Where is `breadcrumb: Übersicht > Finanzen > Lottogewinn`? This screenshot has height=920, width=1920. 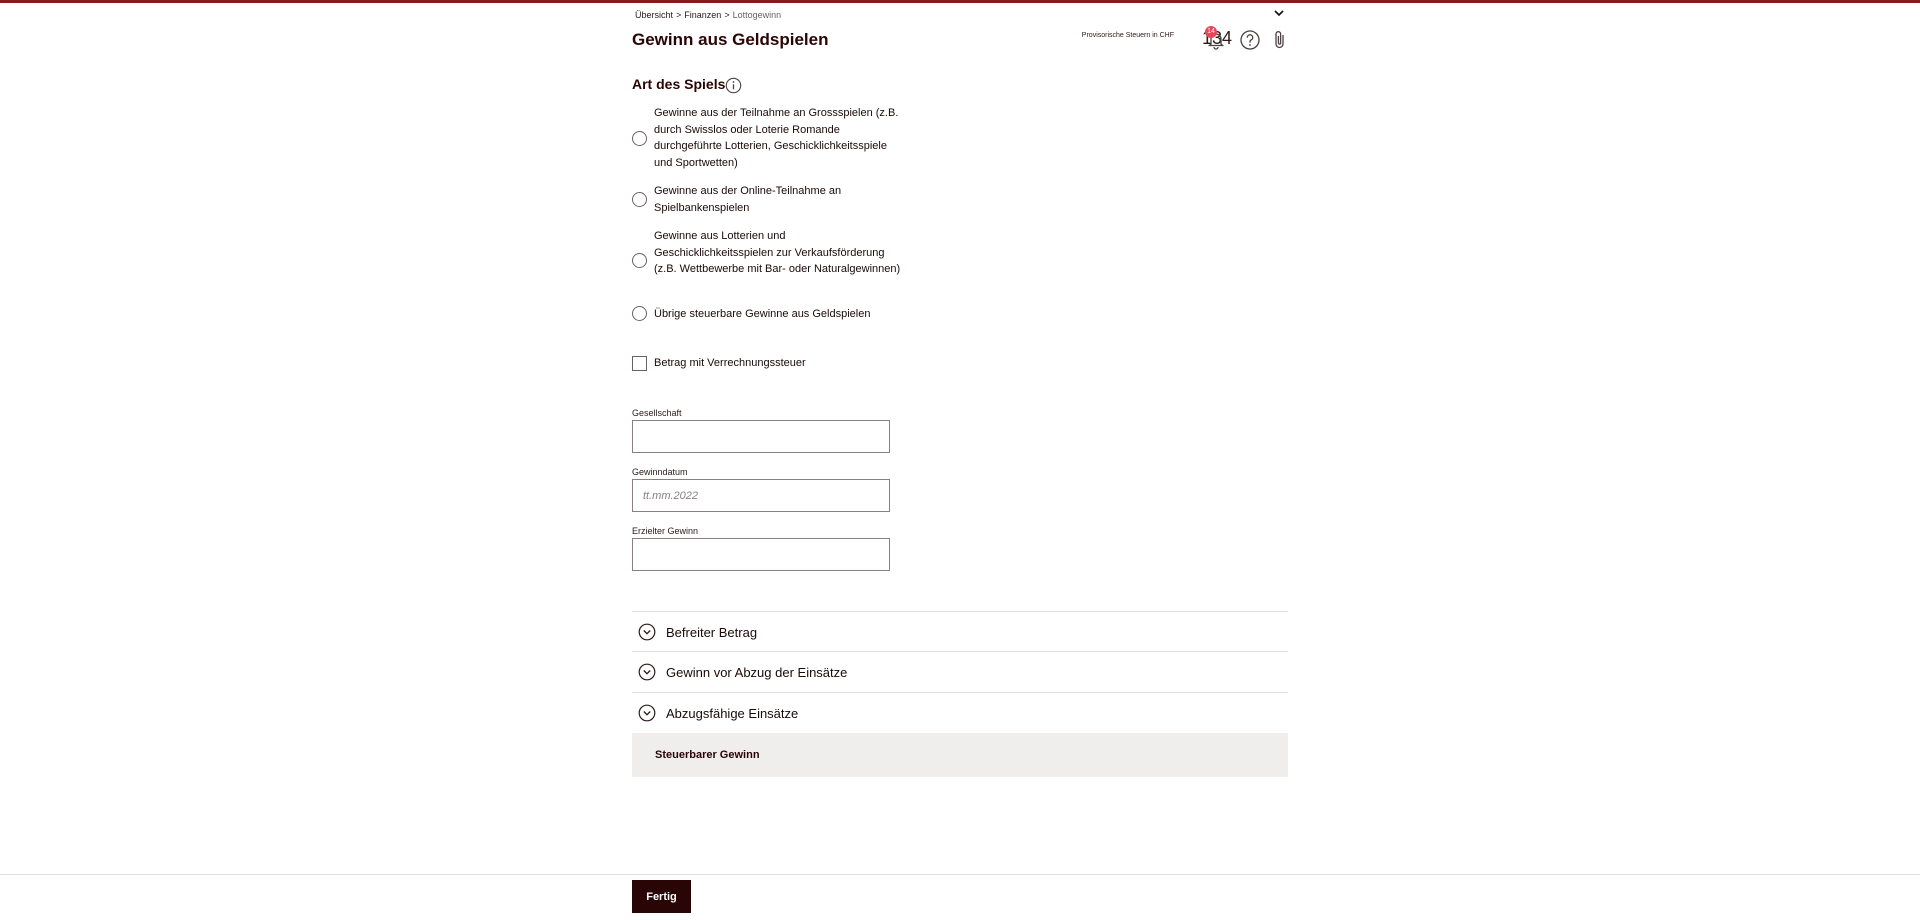
breadcrumb: Übersicht > Finanzen > Lottogewinn is located at coordinates (708, 15).